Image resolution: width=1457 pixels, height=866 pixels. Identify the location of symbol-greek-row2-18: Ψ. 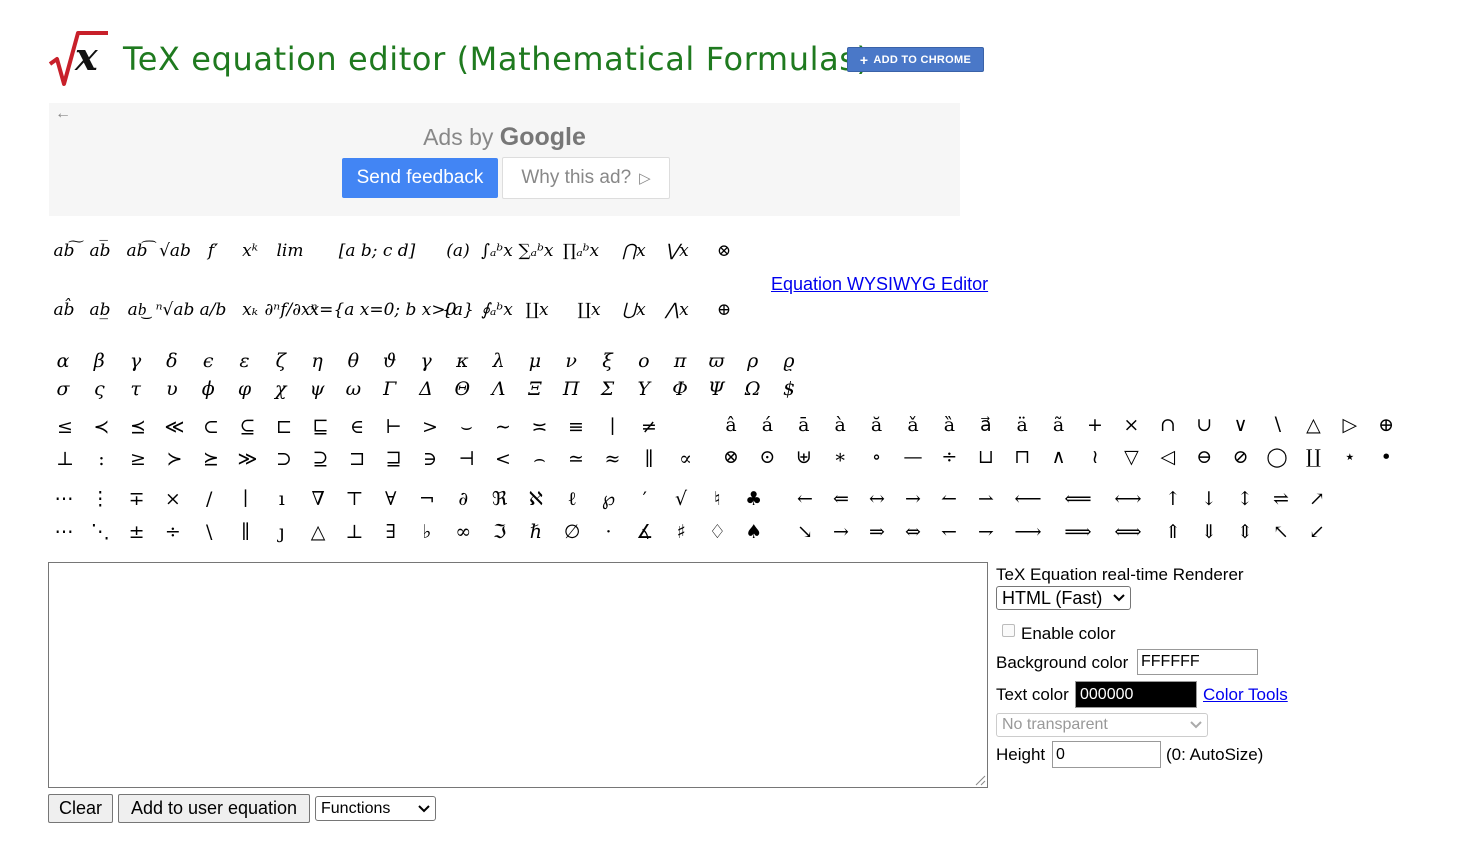
(716, 389).